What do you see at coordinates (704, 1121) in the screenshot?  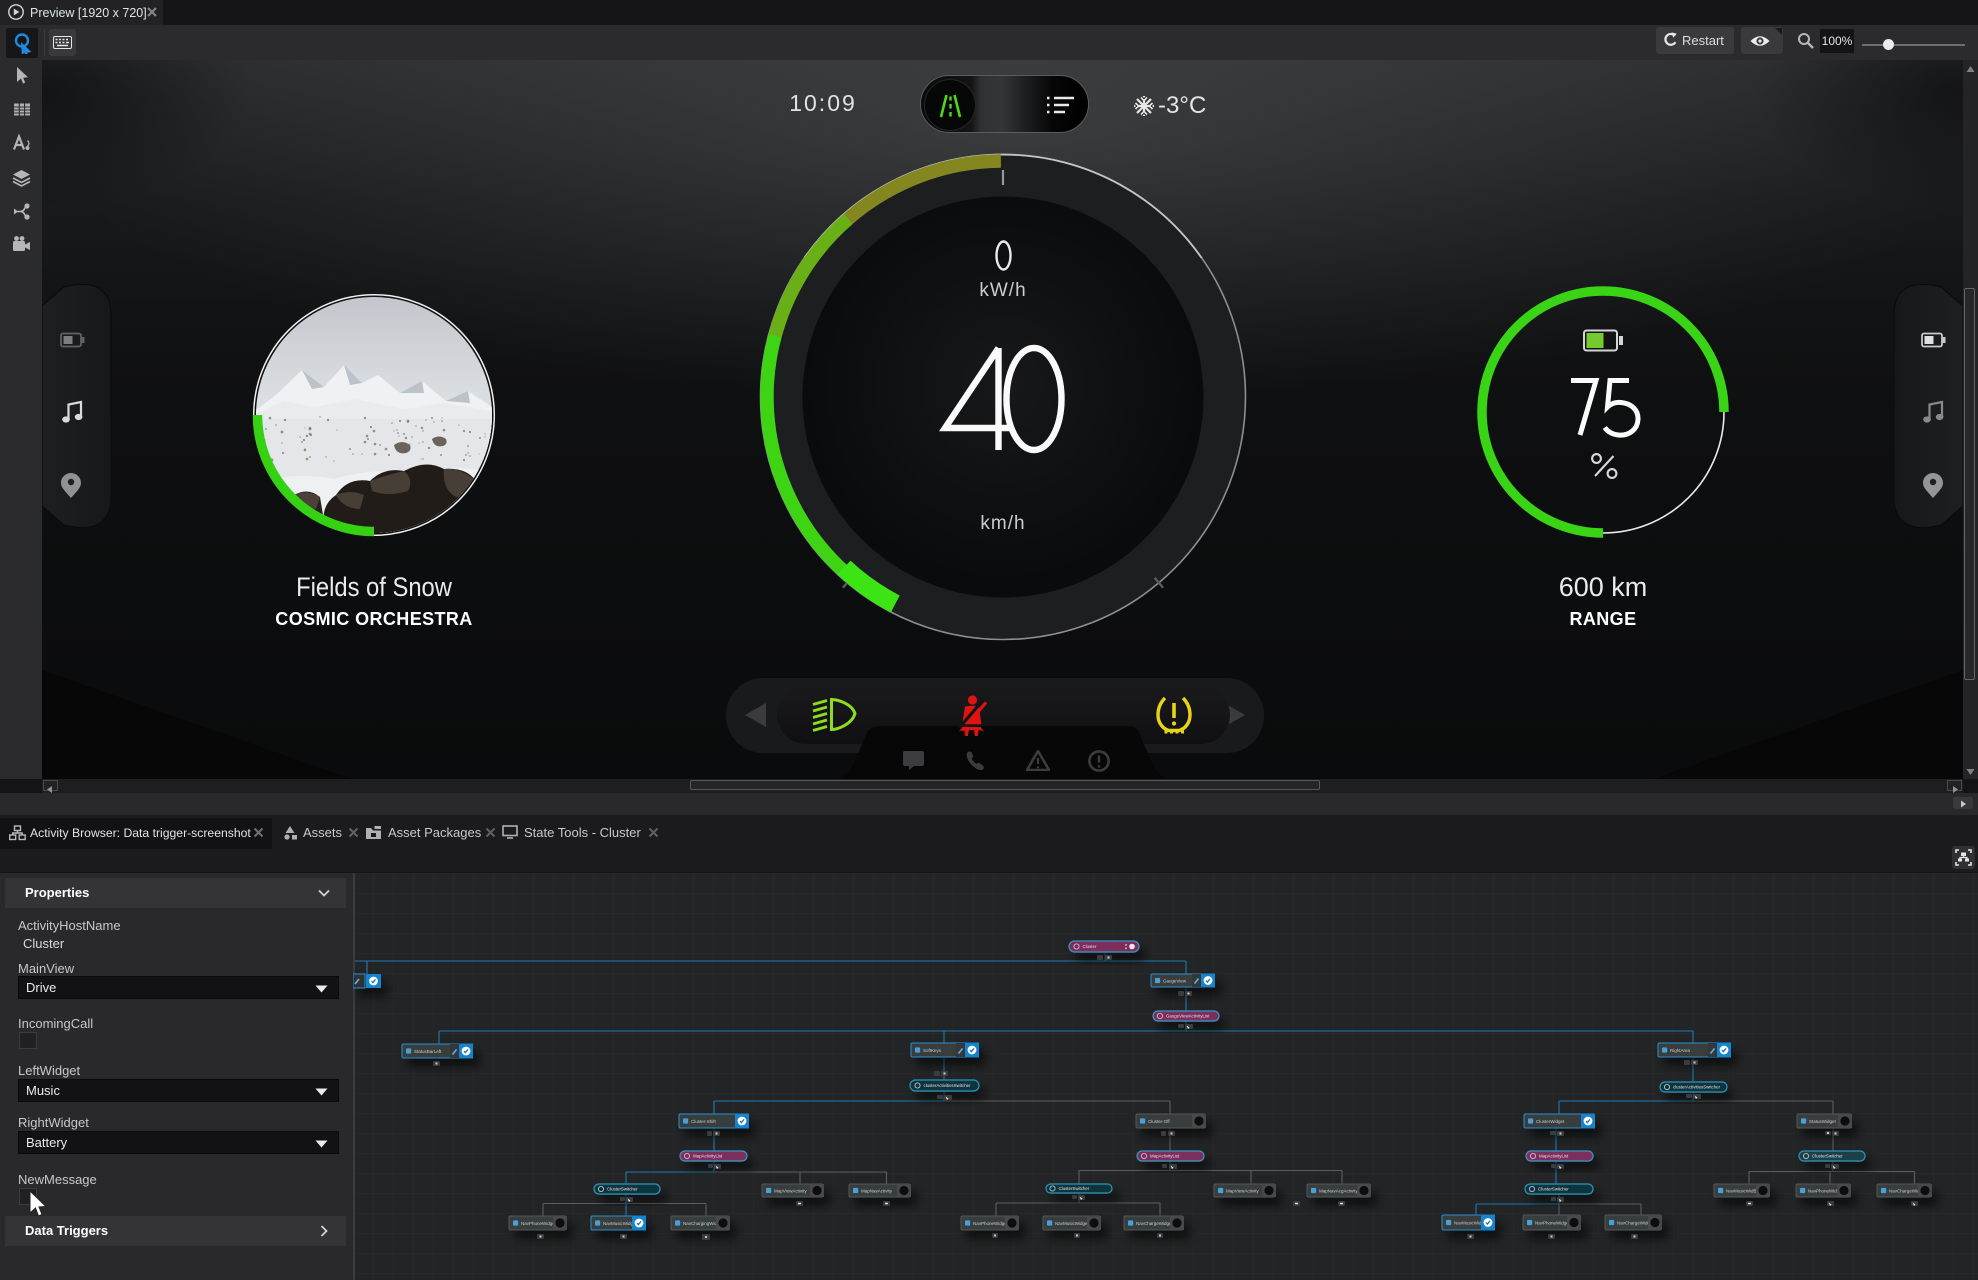 I see `svg-text: Cluster-Shift` at bounding box center [704, 1121].